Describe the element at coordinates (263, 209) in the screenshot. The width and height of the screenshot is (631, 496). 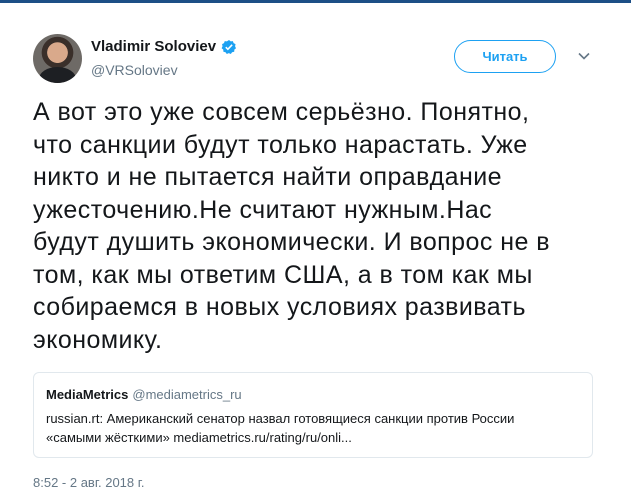
I see `tweet-line: ужесточению.Не считают нужным.Нас` at that location.